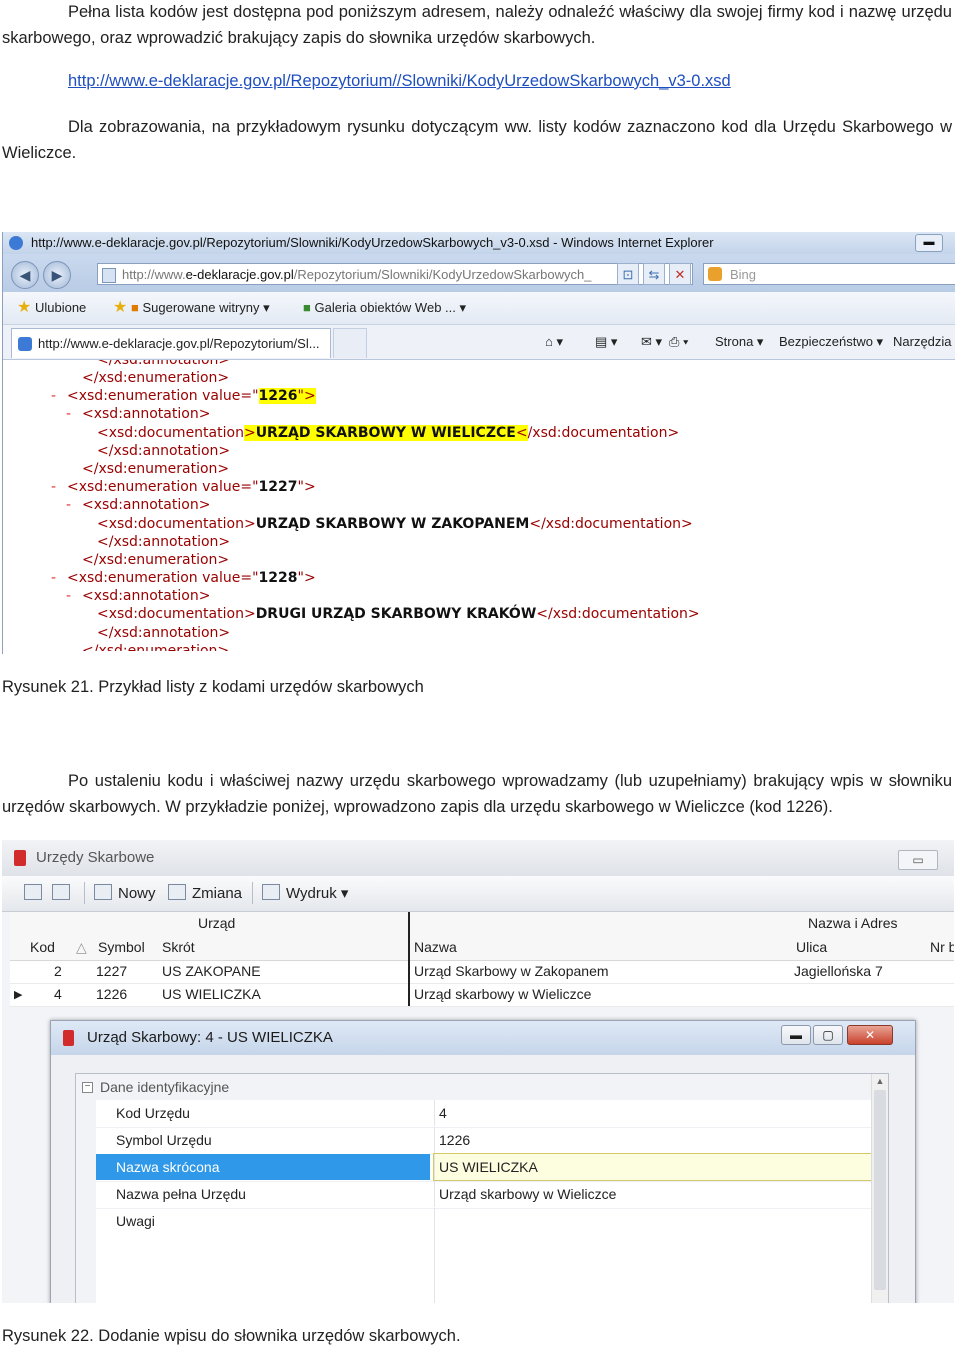 The height and width of the screenshot is (1351, 960). I want to click on xml-line: - <xsd:enumeration value="1226">, so click(479, 396).